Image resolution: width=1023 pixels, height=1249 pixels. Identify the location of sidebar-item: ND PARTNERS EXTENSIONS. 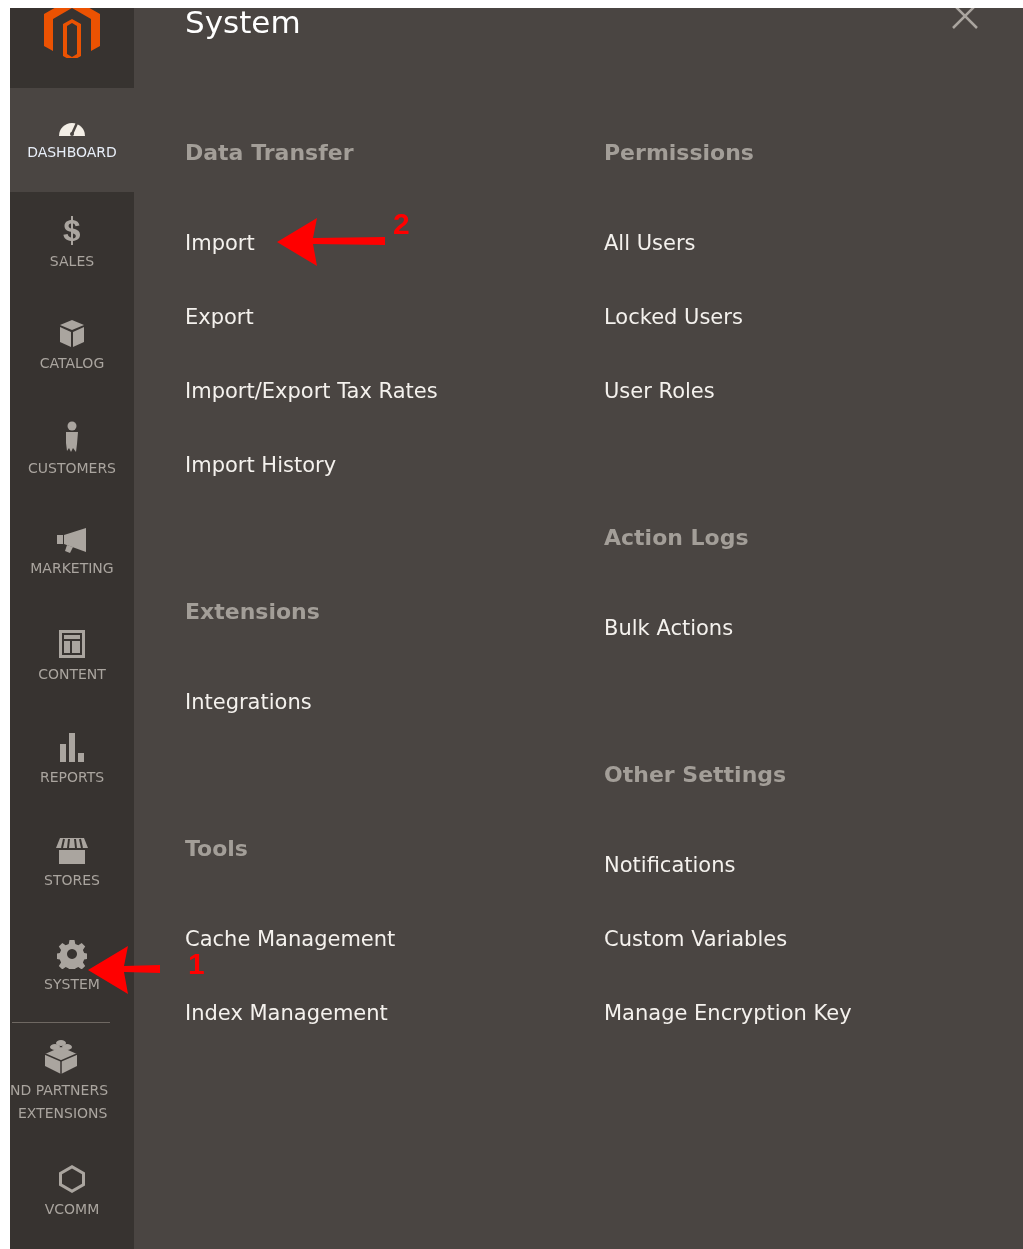
(67, 1081).